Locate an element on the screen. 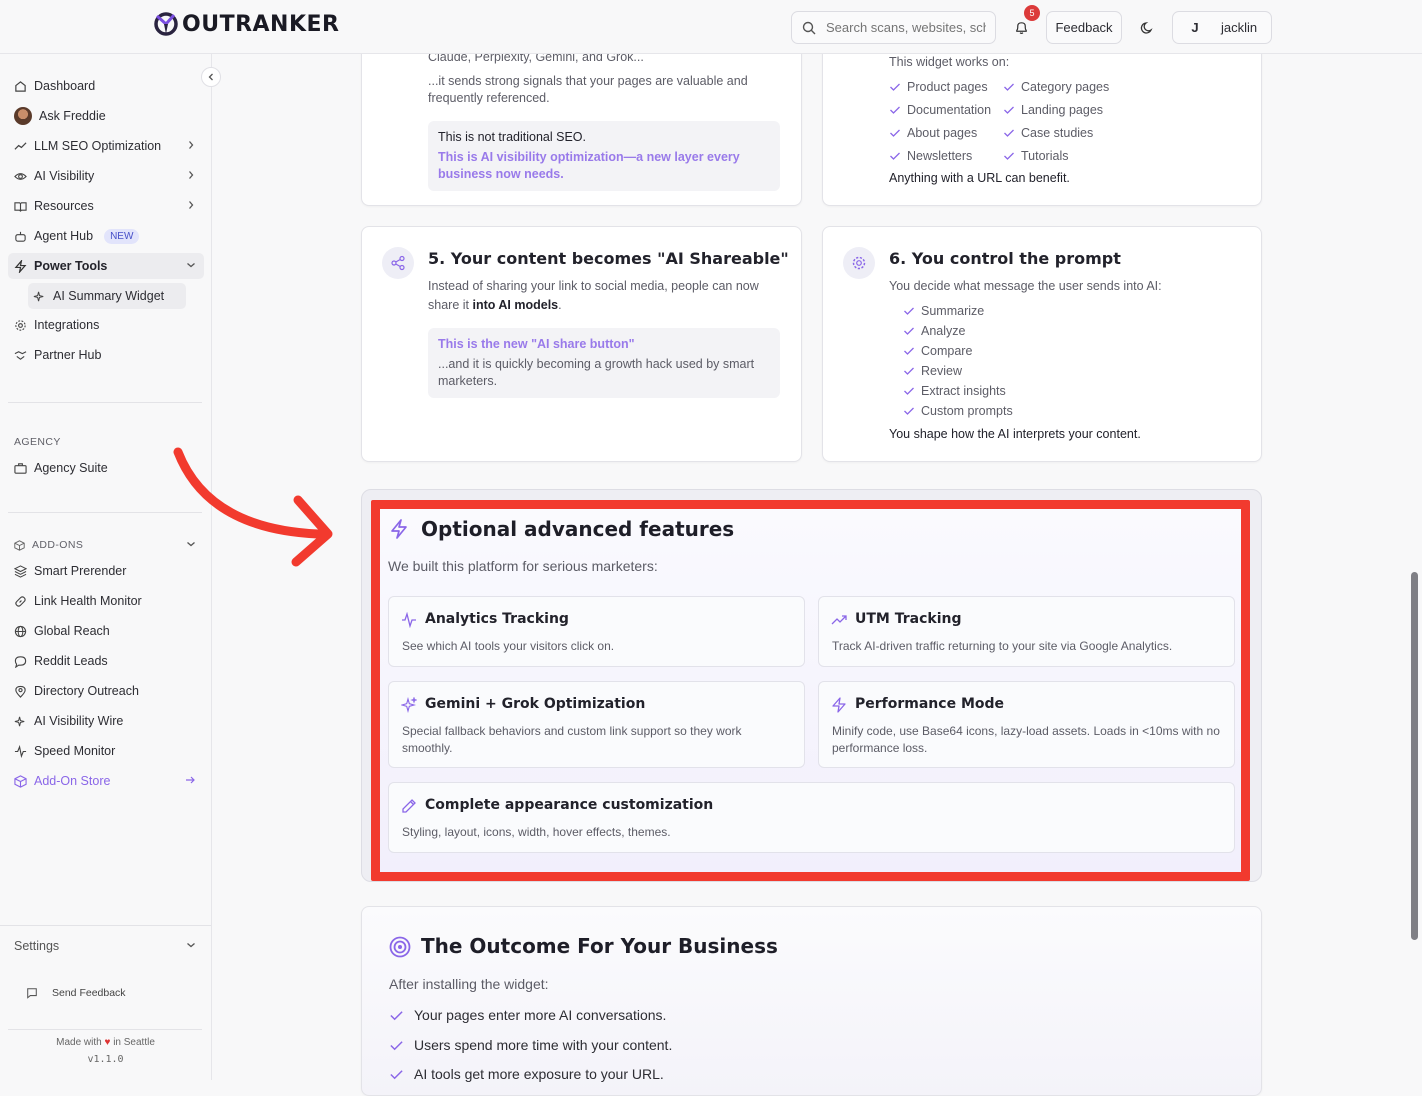 The width and height of the screenshot is (1422, 1096). sidebar-item-global-reach: Global Reach is located at coordinates (106, 631).